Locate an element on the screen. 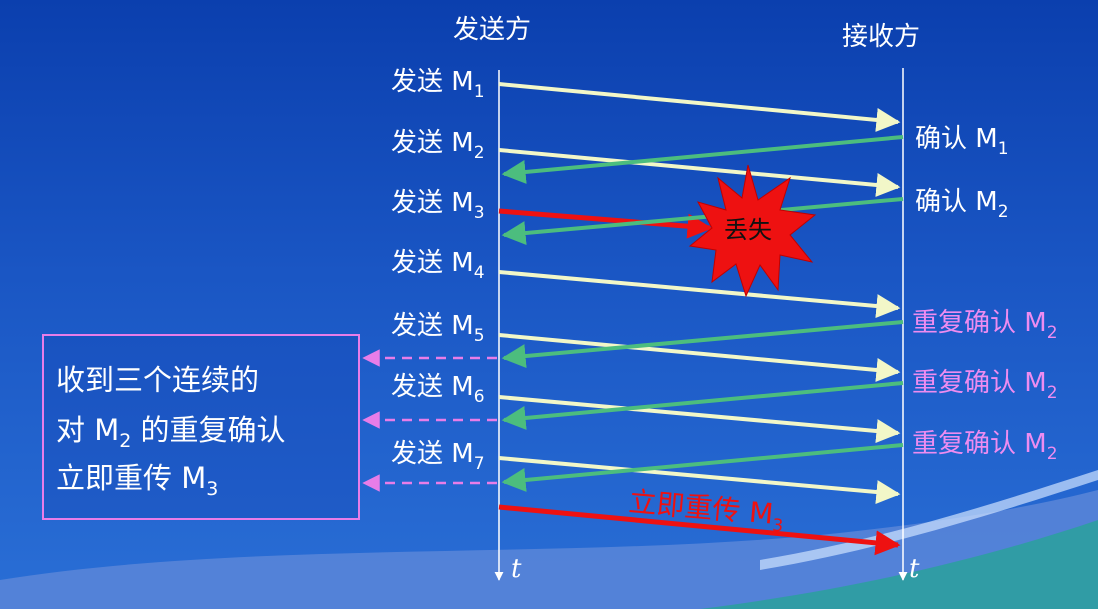  loss-label: 丢失 is located at coordinates (748, 230).